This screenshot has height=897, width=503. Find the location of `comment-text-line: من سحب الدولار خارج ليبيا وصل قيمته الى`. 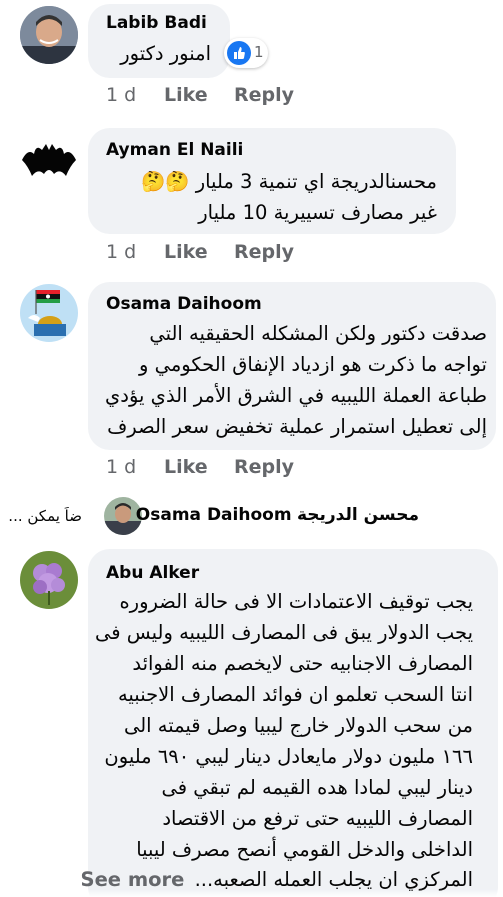

comment-text-line: من سحب الدولار خارج ليبيا وصل قيمته الى is located at coordinates (298, 725).